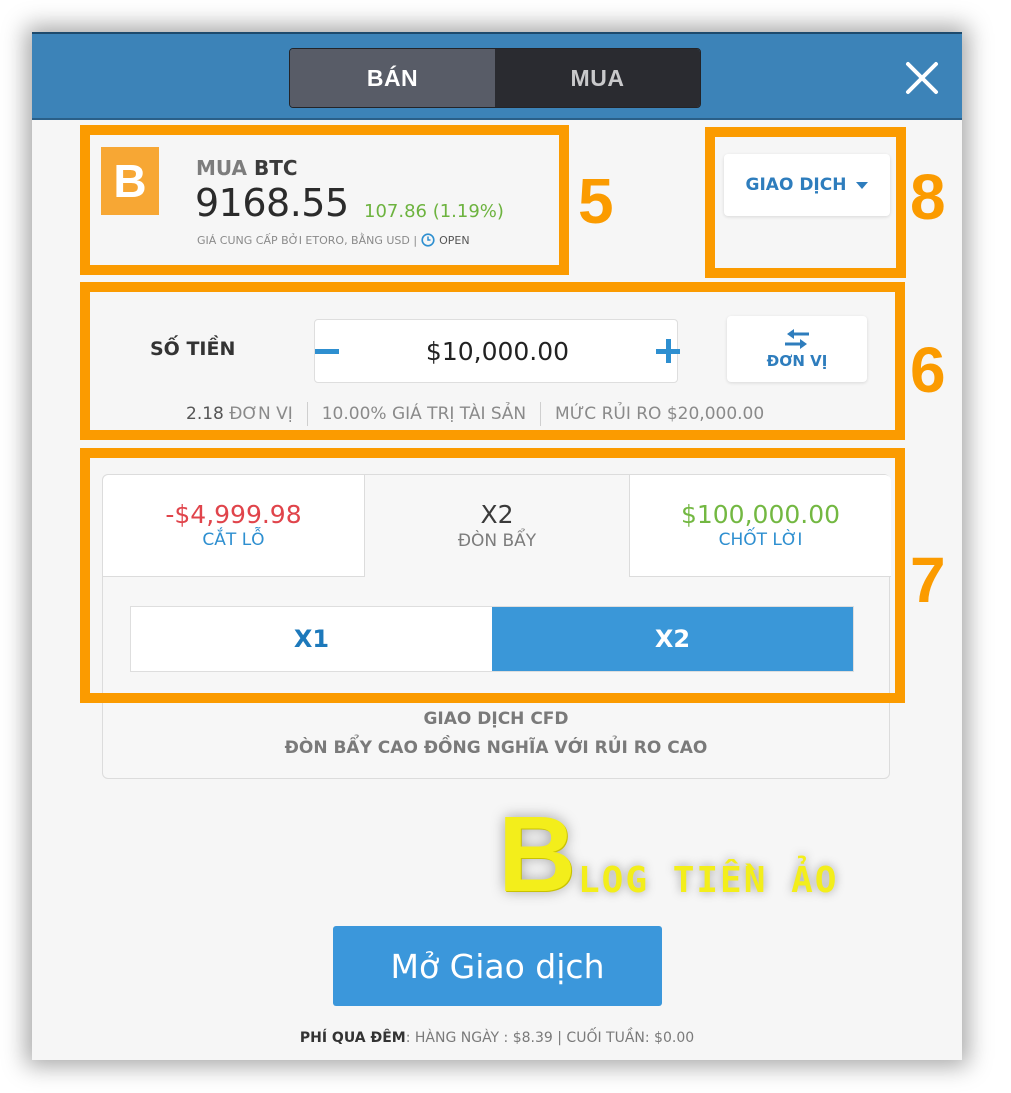  What do you see at coordinates (928, 580) in the screenshot?
I see `annotation-number-7: 7` at bounding box center [928, 580].